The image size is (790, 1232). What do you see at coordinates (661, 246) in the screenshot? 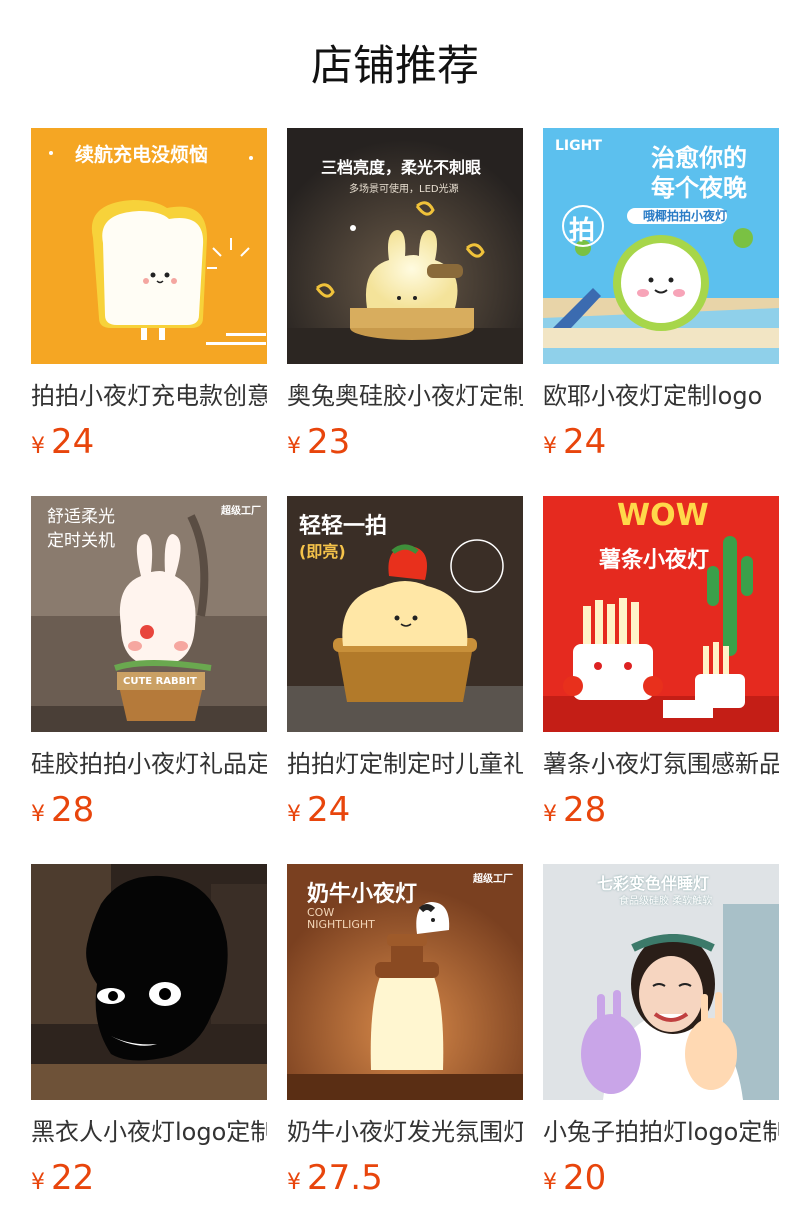
I see `coconut-lamp-image: LIGHT 治愈你的 每个夜晚 哦椰拍拍小夜灯 拍` at bounding box center [661, 246].